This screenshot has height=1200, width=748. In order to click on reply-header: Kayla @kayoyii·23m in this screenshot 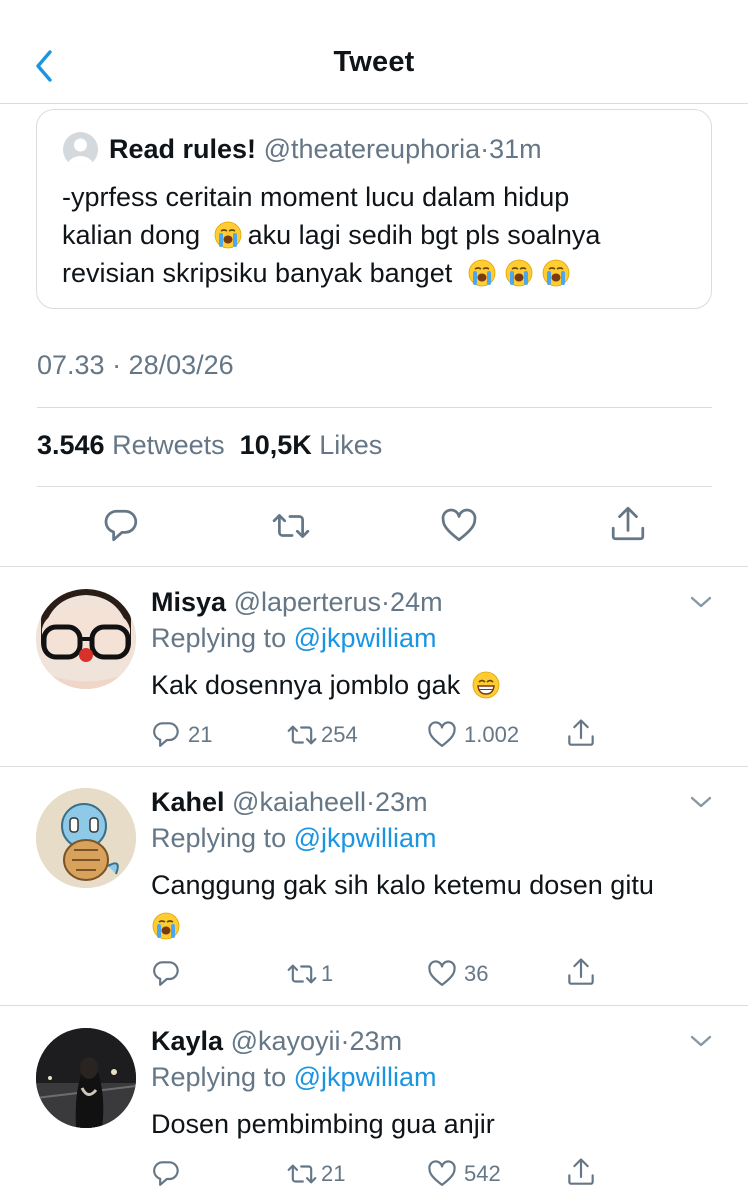, I will do `click(276, 1041)`.